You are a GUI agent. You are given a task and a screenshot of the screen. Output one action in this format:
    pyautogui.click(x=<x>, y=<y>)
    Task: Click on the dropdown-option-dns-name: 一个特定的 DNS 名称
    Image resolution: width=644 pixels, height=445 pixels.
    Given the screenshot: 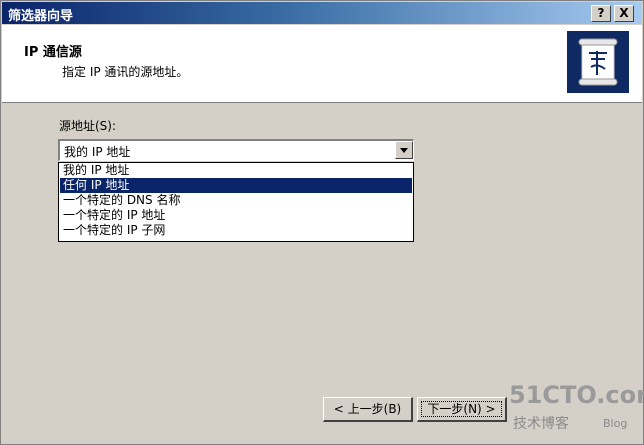 What is the action you would take?
    pyautogui.click(x=236, y=200)
    